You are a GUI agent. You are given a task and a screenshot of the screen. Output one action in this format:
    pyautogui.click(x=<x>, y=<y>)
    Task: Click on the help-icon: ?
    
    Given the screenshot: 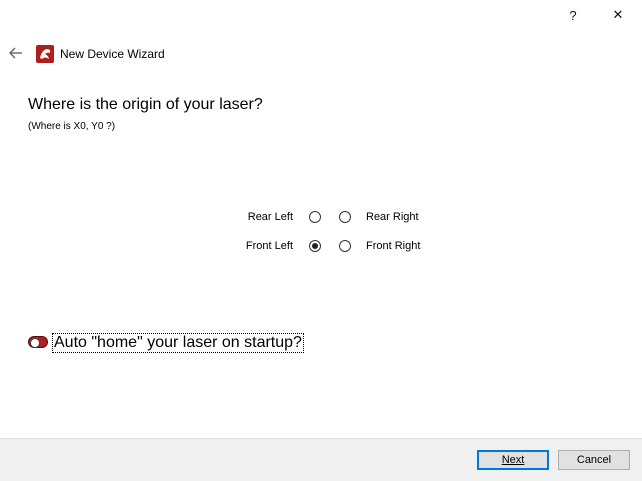 What is the action you would take?
    pyautogui.click(x=573, y=15)
    